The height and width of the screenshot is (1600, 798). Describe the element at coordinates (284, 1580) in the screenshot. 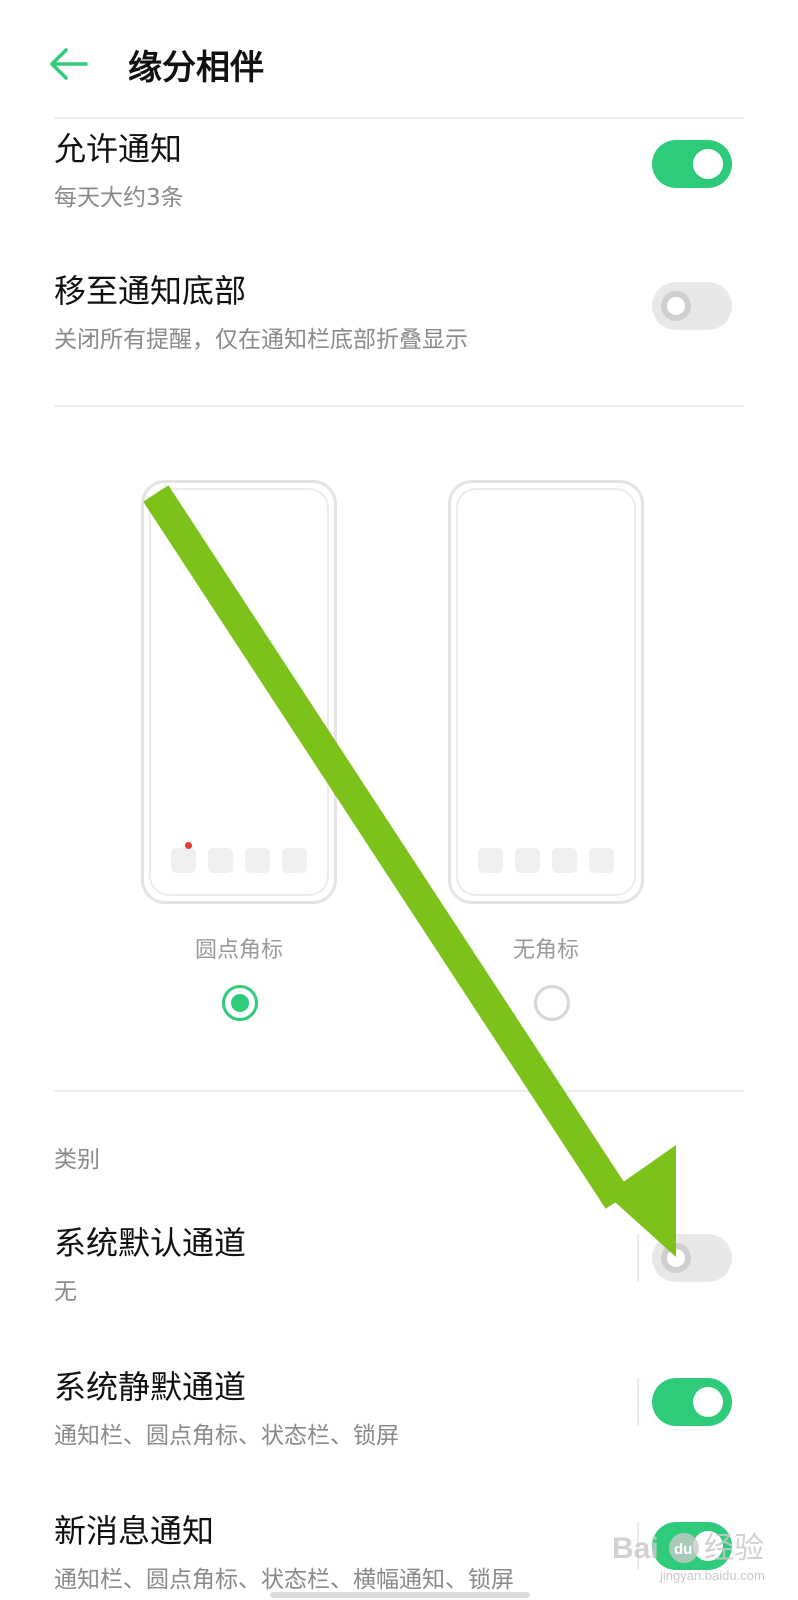

I see `new-message-subtitle: 通知栏、圆点角标、状态栏、横幅通知、锁屏` at that location.